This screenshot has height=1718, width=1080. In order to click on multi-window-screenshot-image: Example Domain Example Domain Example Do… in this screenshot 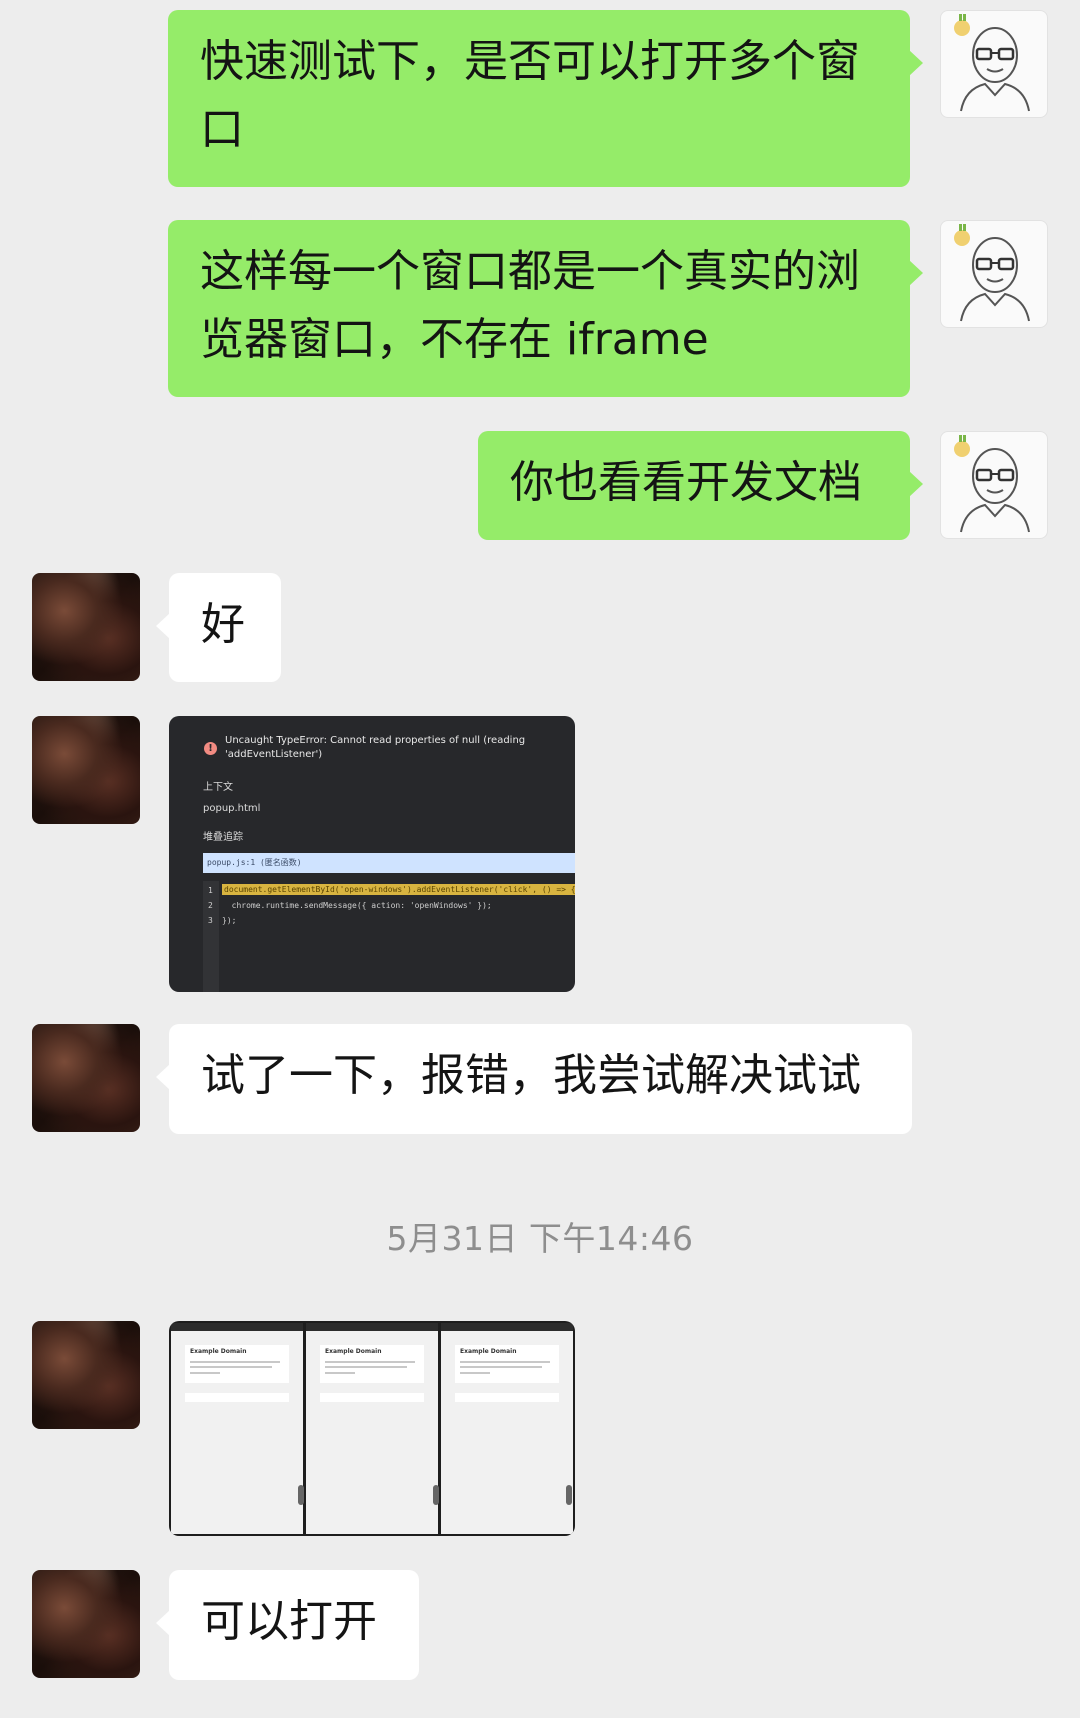, I will do `click(372, 1428)`.